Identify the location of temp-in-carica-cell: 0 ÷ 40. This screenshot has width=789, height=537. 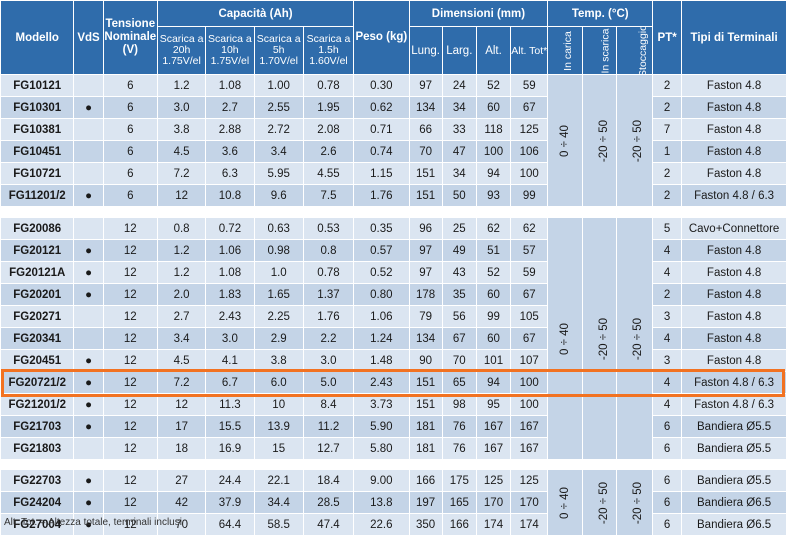
(565, 140).